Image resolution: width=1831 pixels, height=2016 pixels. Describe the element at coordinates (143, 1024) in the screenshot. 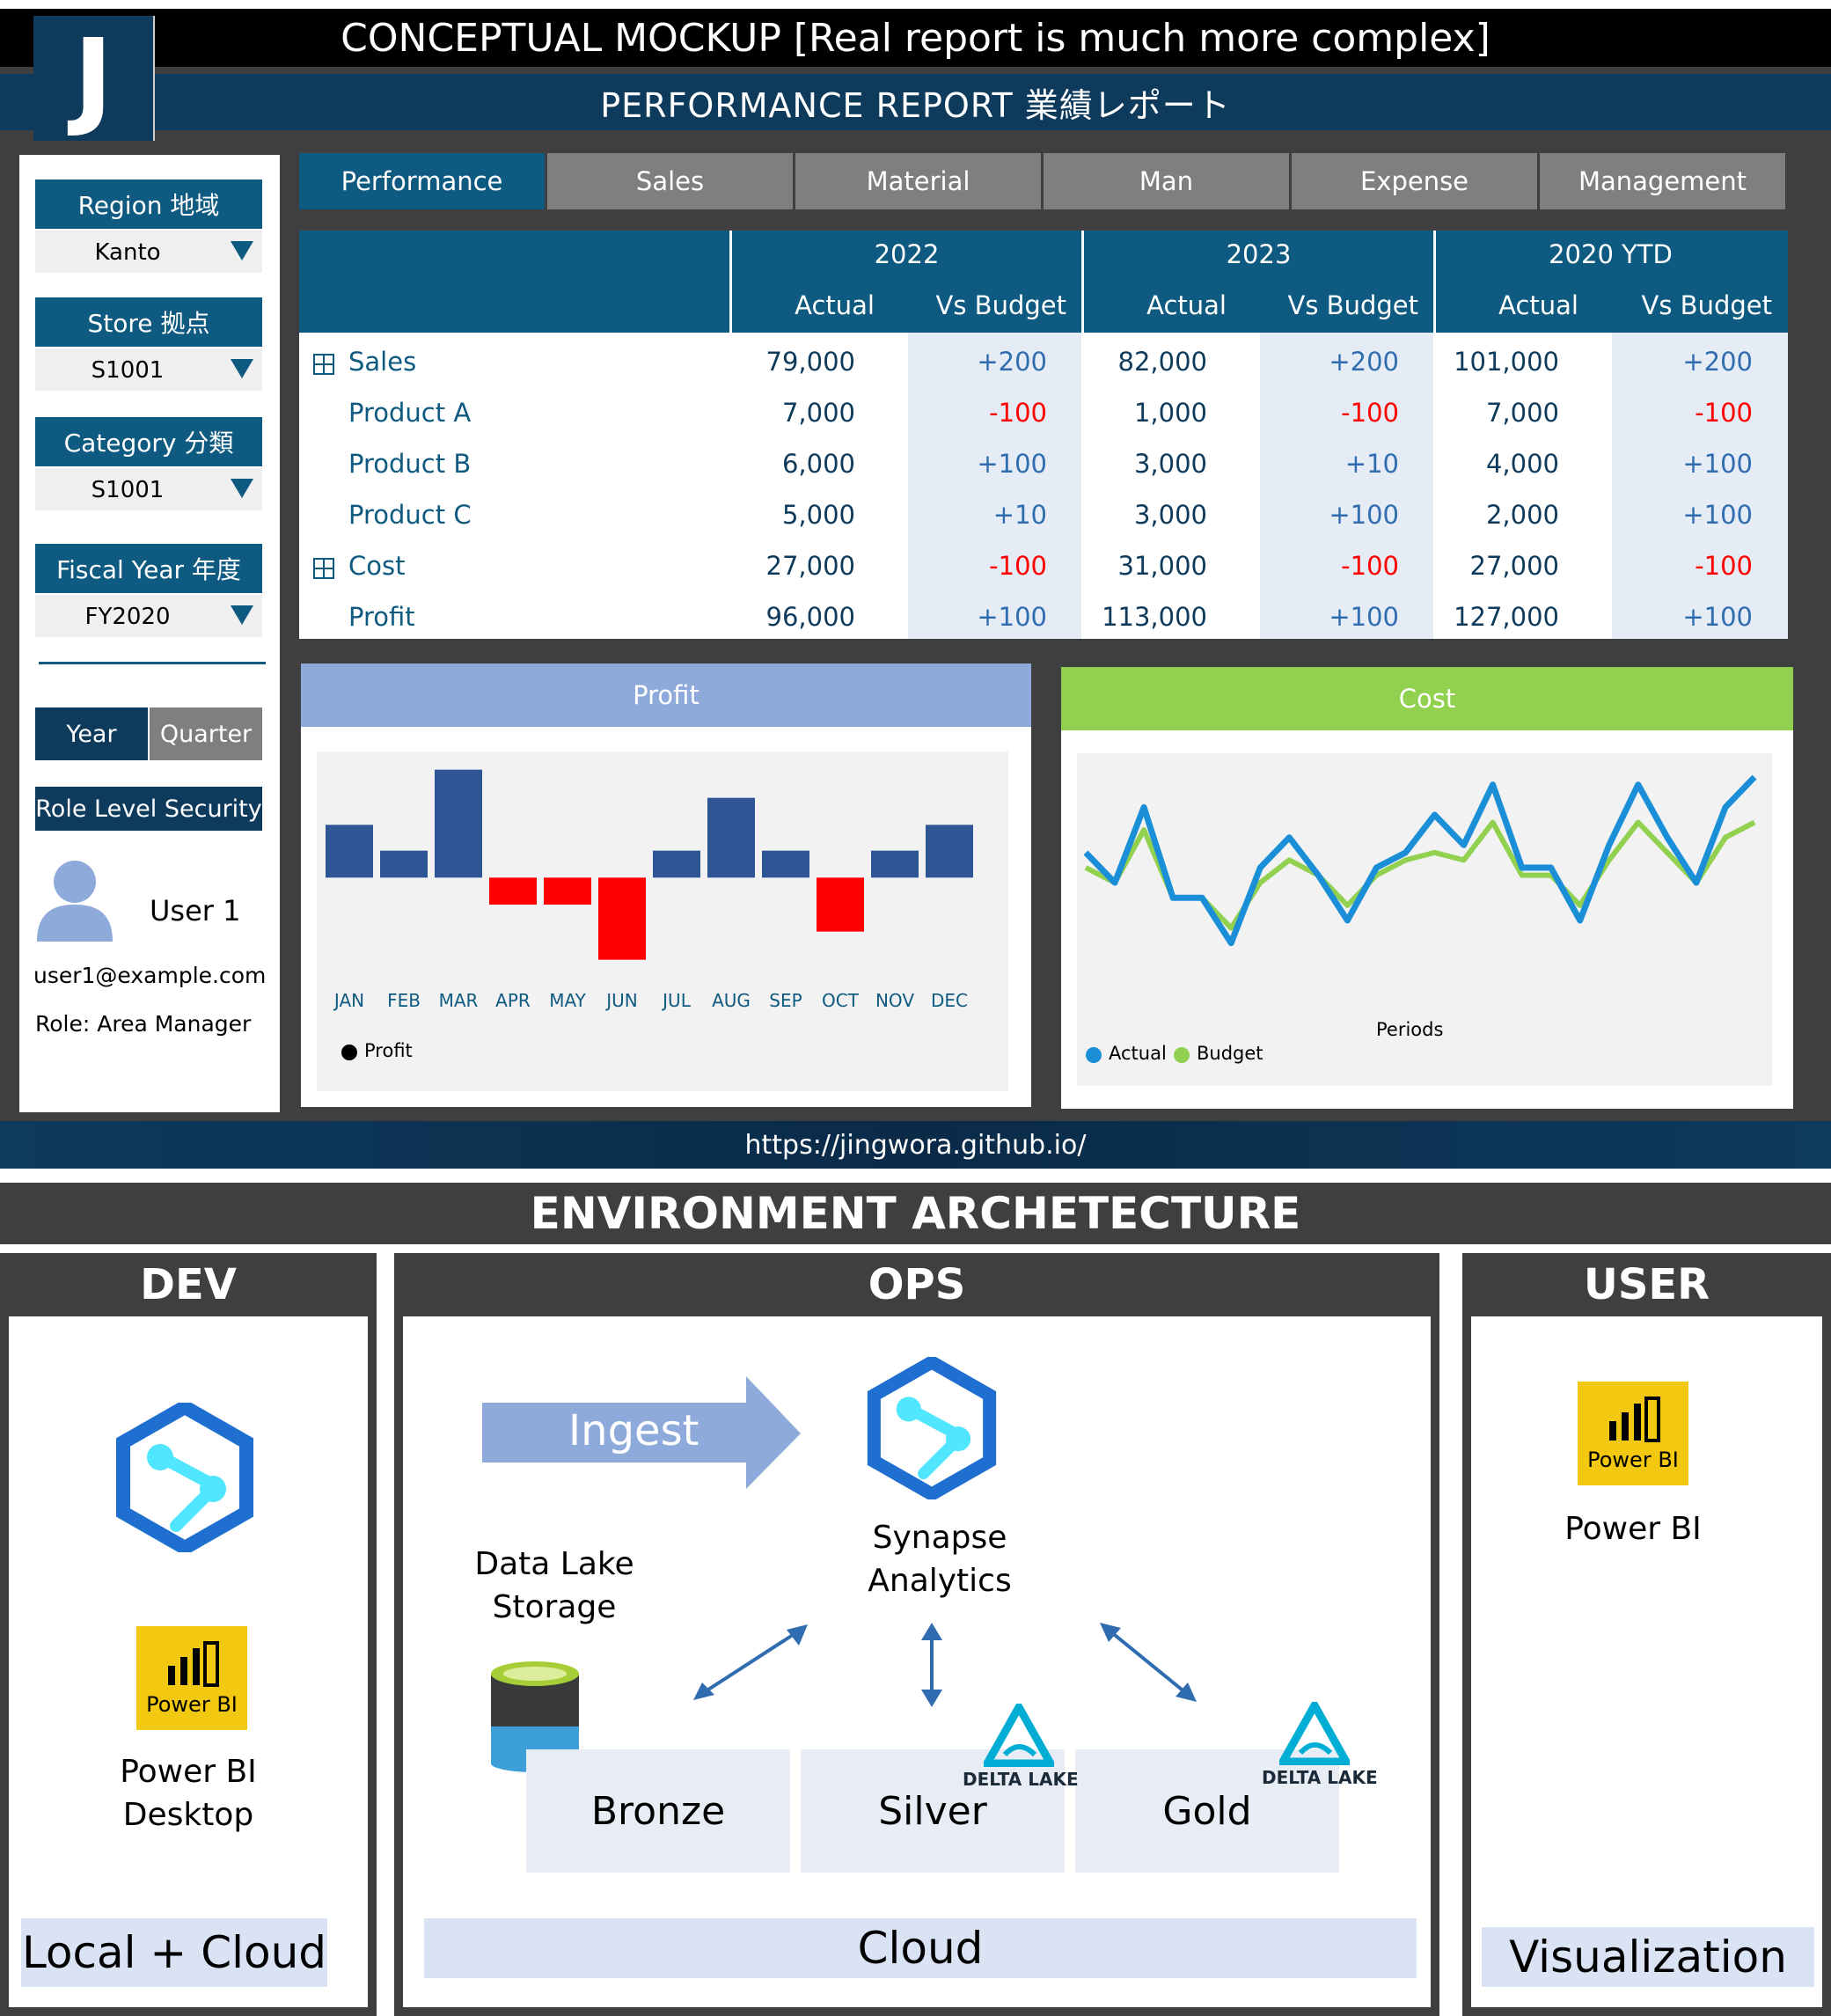

I see `user-role: Role: Area Manager` at that location.